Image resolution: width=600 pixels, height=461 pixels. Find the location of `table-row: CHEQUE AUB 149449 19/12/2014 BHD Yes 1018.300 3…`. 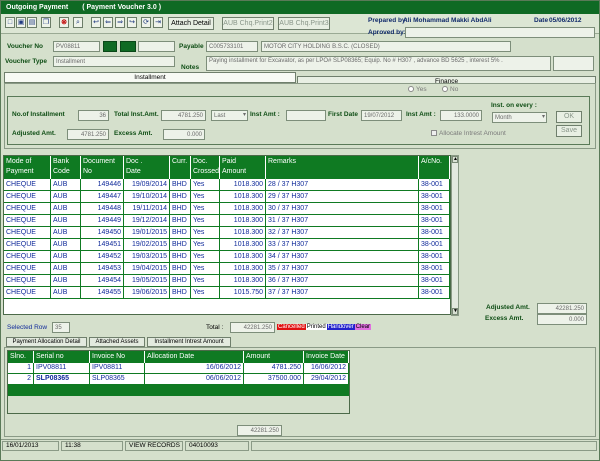

table-row: CHEQUE AUB 149449 19/12/2014 BHD Yes 1018.300 3… is located at coordinates (227, 221).